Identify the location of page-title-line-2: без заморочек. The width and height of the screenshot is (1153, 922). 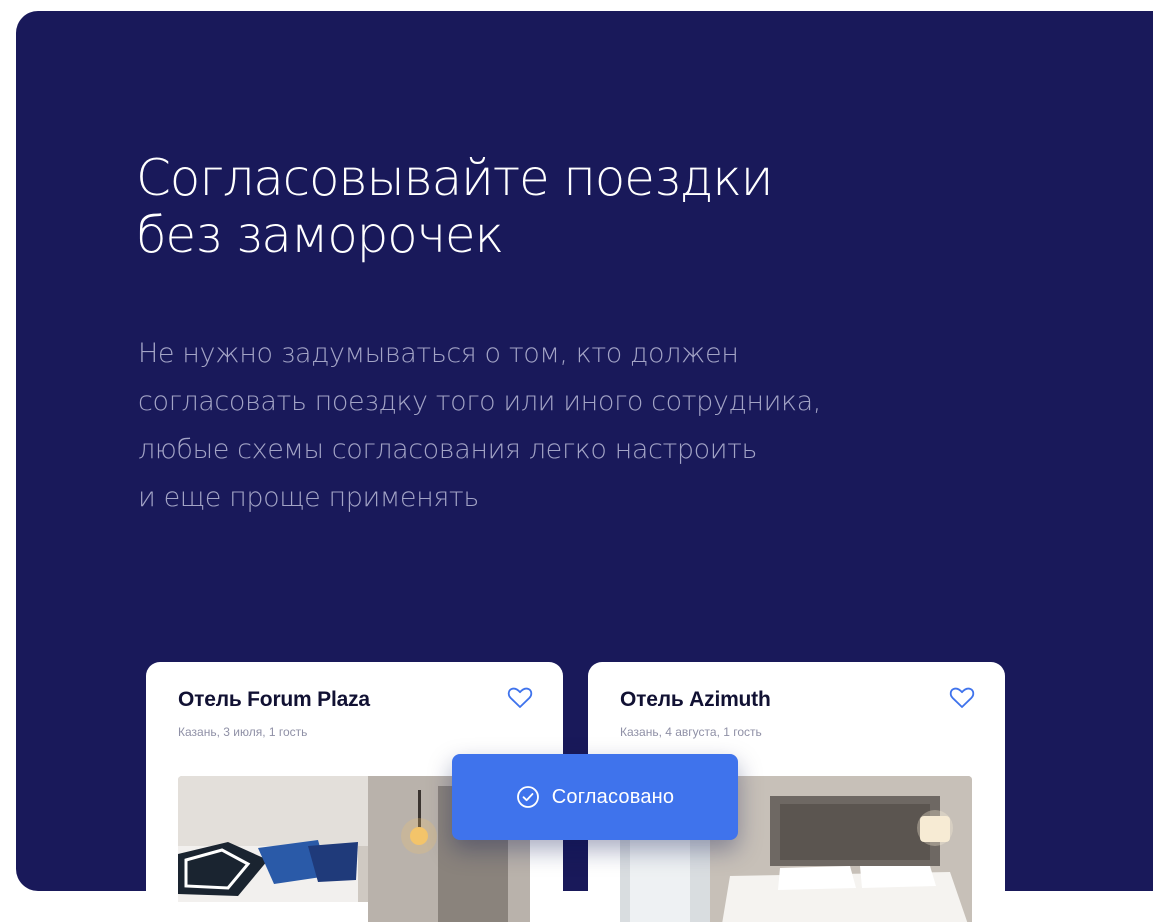
(320, 235).